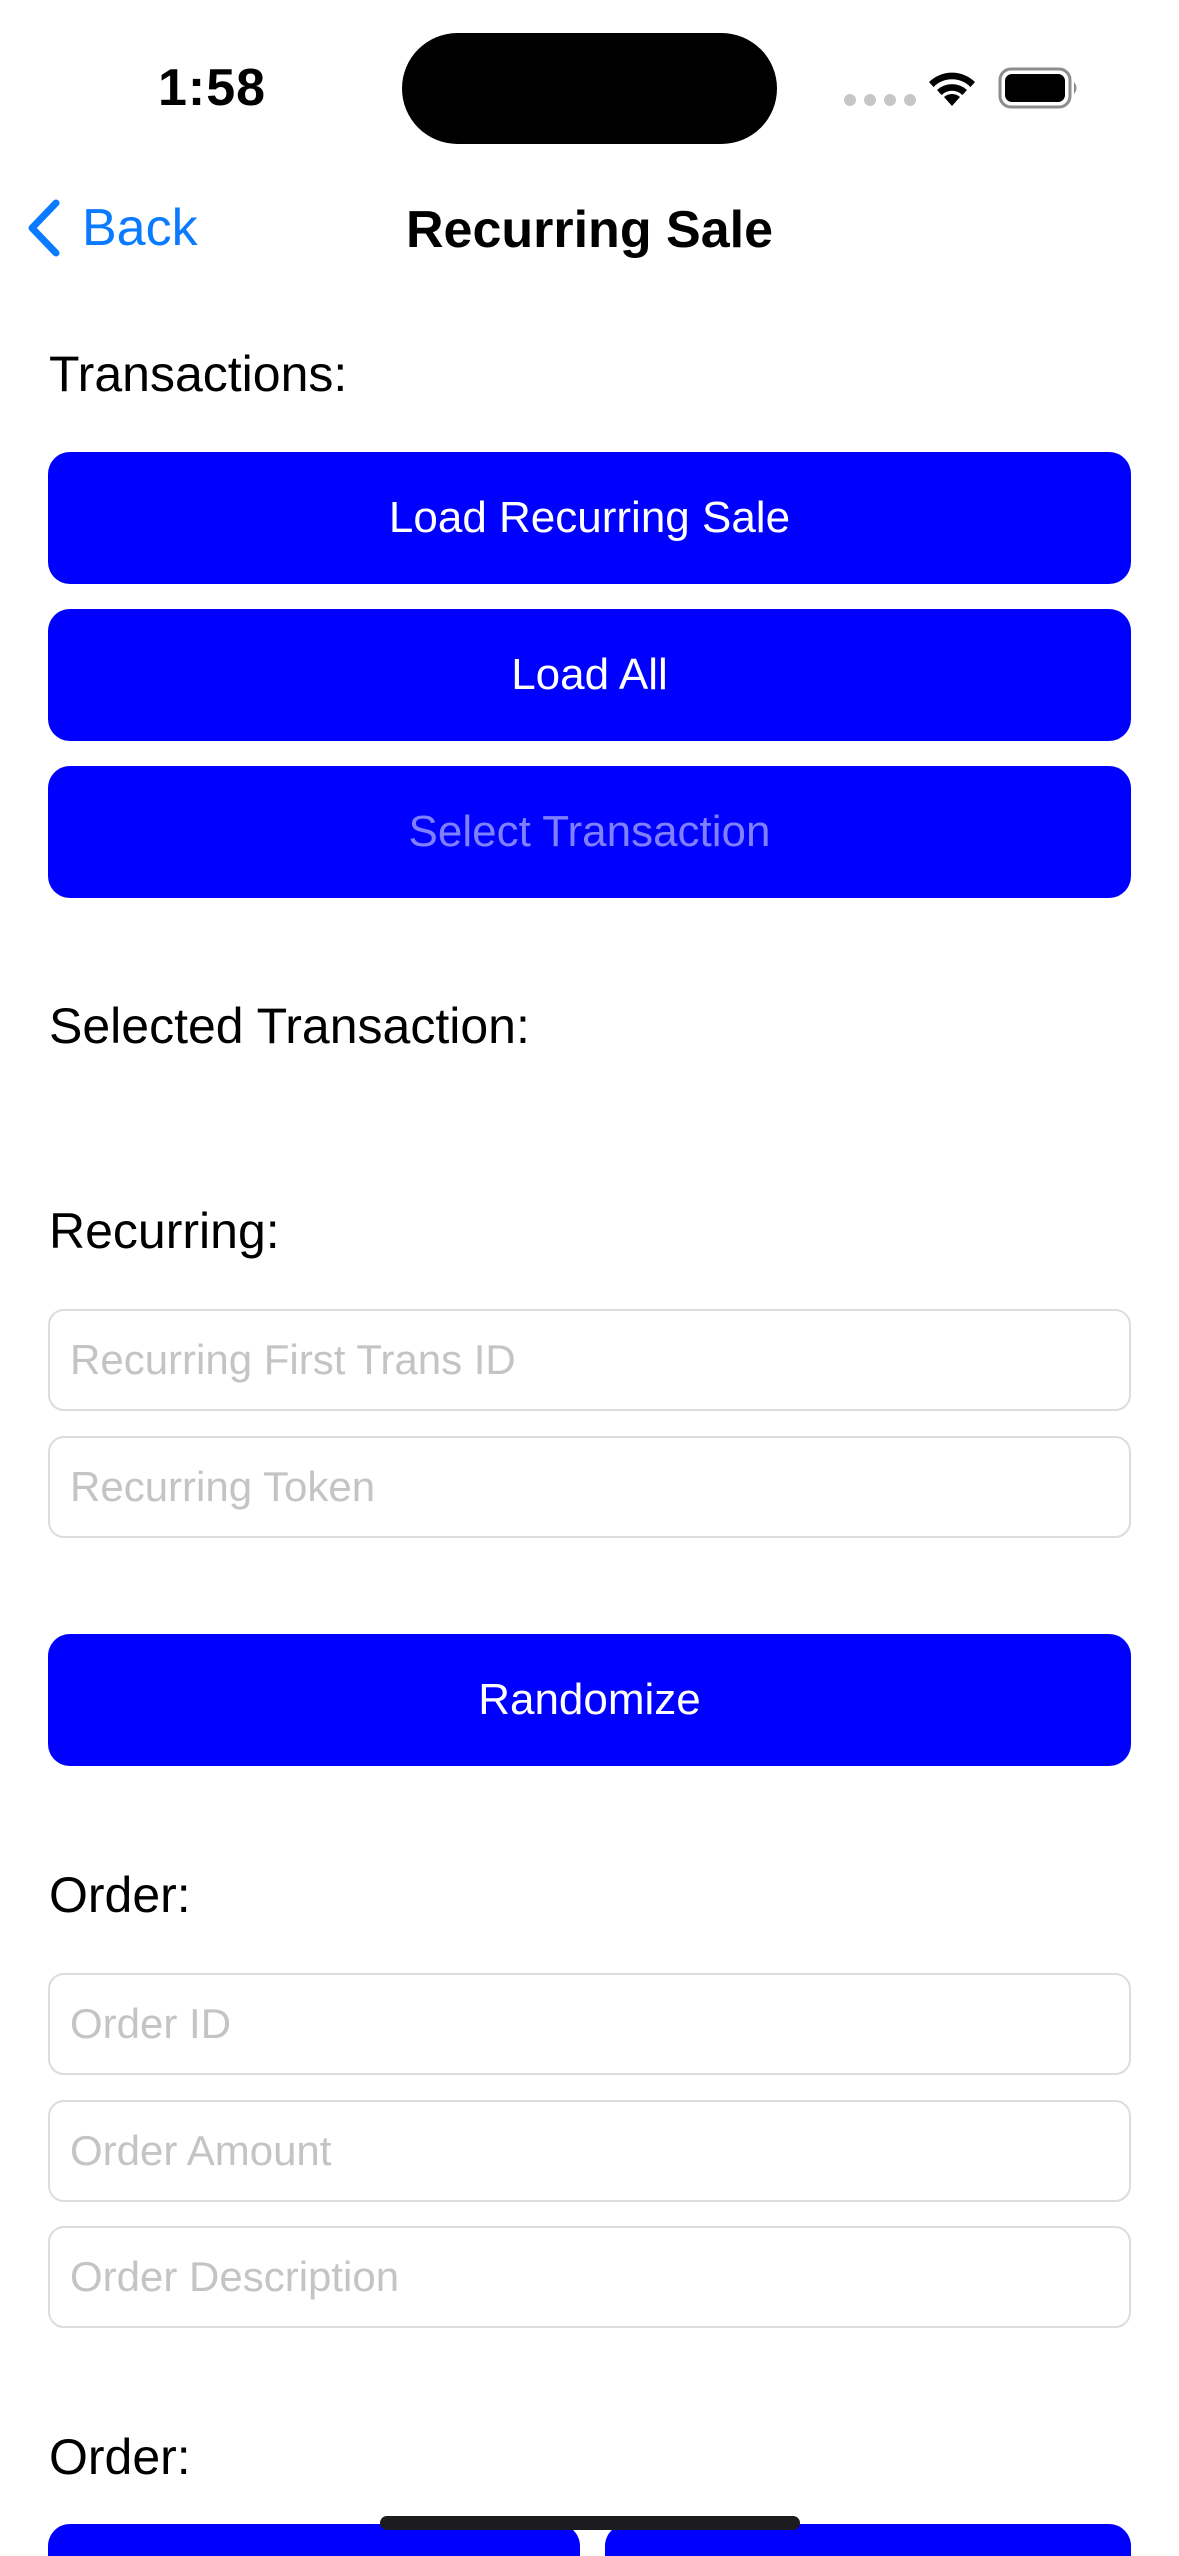 This screenshot has width=1179, height=2556. Describe the element at coordinates (589, 2024) in the screenshot. I see `order-id-field` at that location.